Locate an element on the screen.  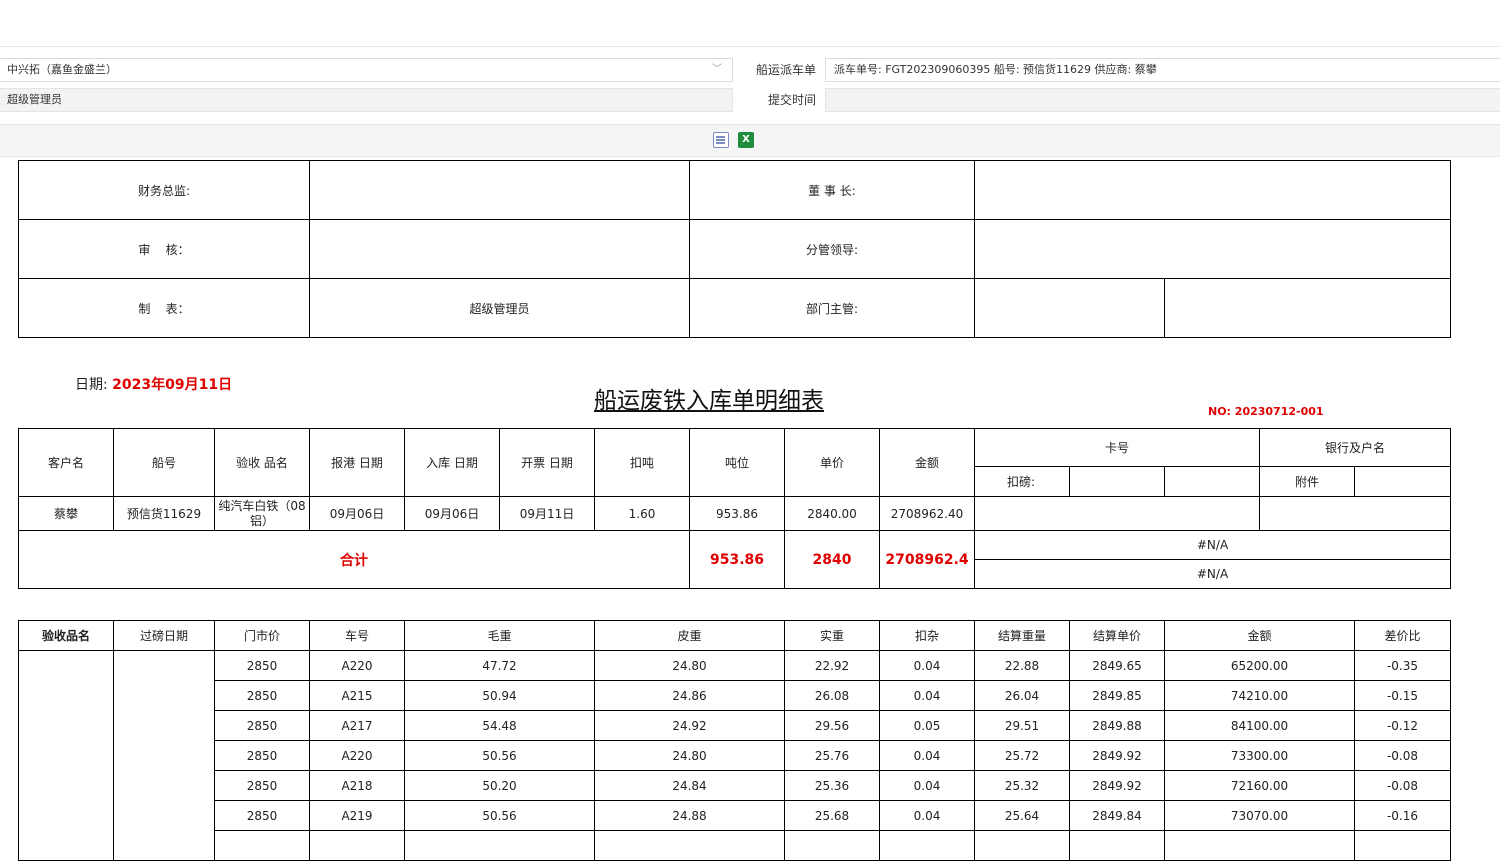
table-cell: 29.56 is located at coordinates (832, 725).